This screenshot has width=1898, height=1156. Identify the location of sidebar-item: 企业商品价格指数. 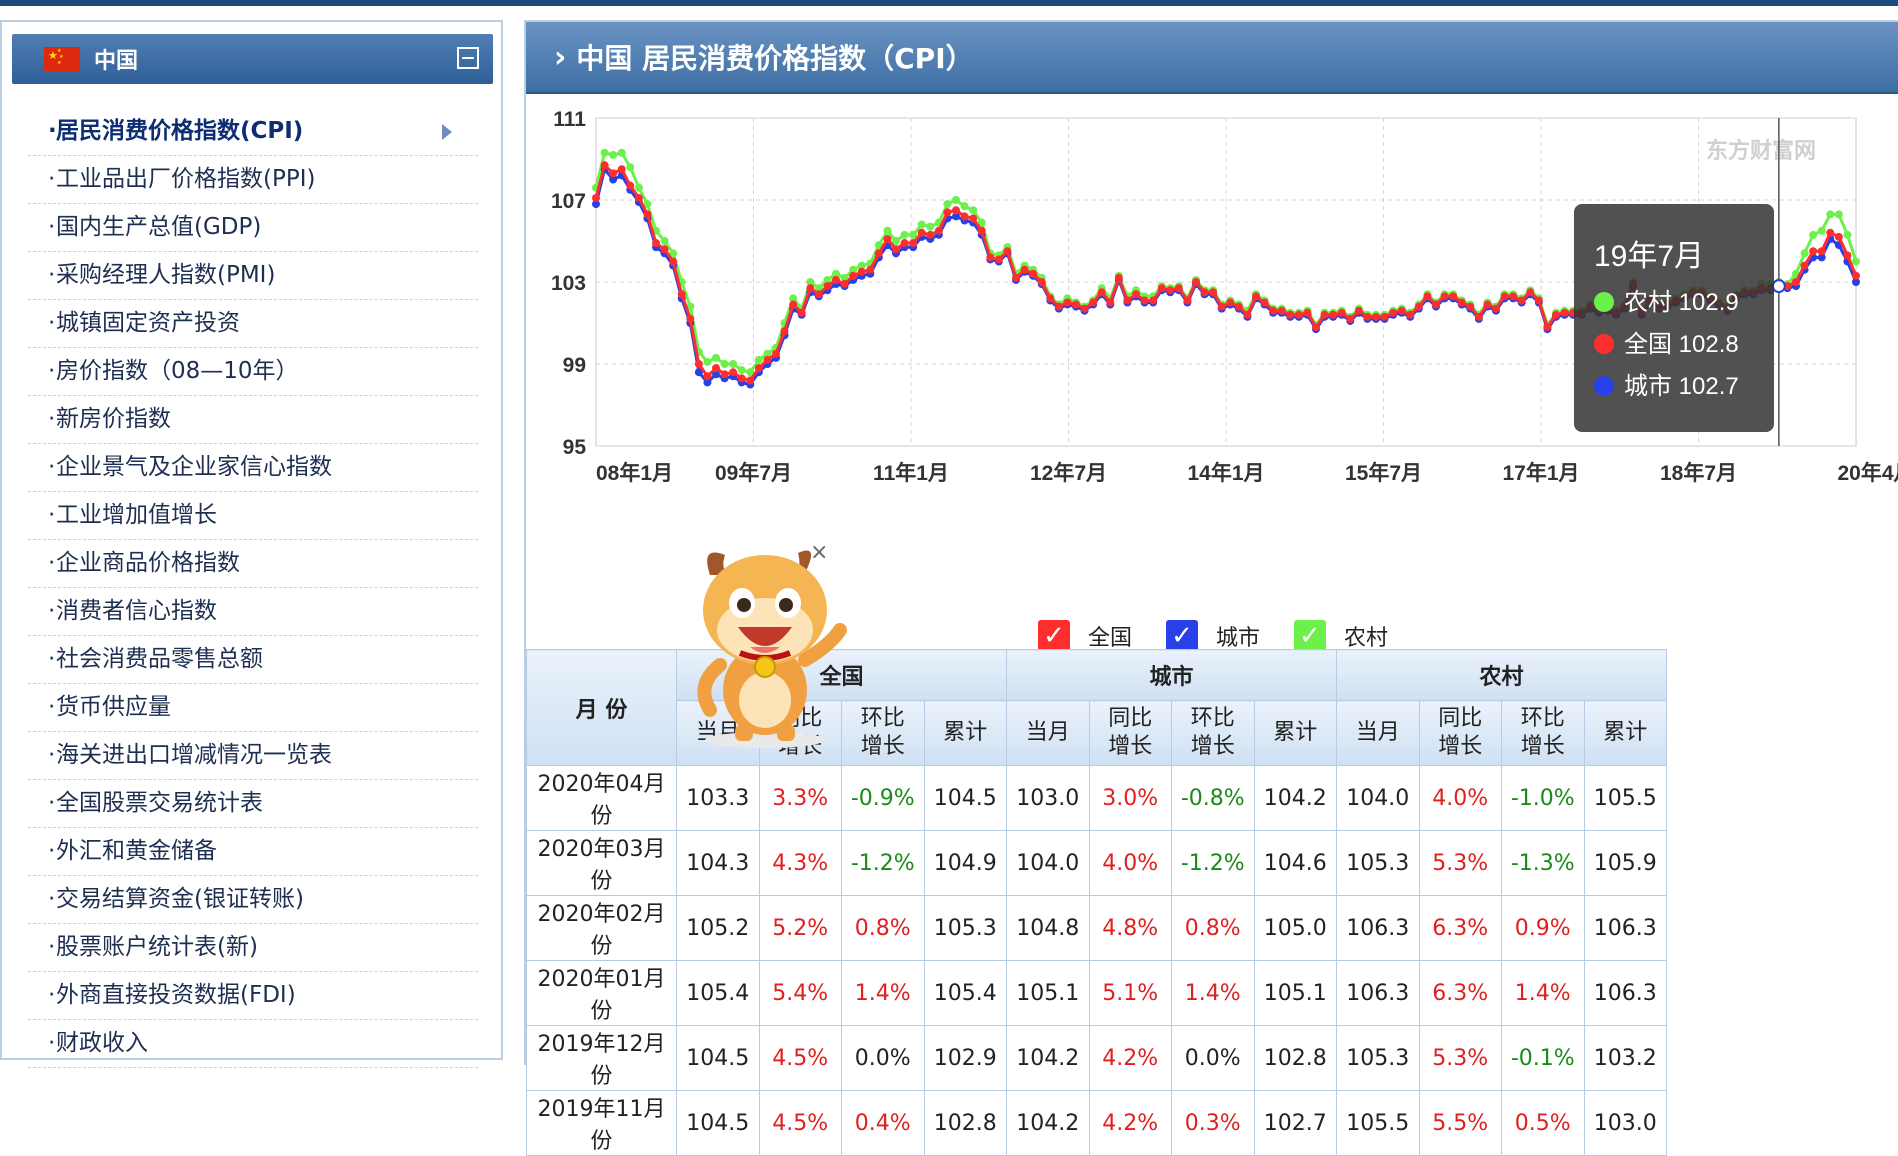
(253, 564).